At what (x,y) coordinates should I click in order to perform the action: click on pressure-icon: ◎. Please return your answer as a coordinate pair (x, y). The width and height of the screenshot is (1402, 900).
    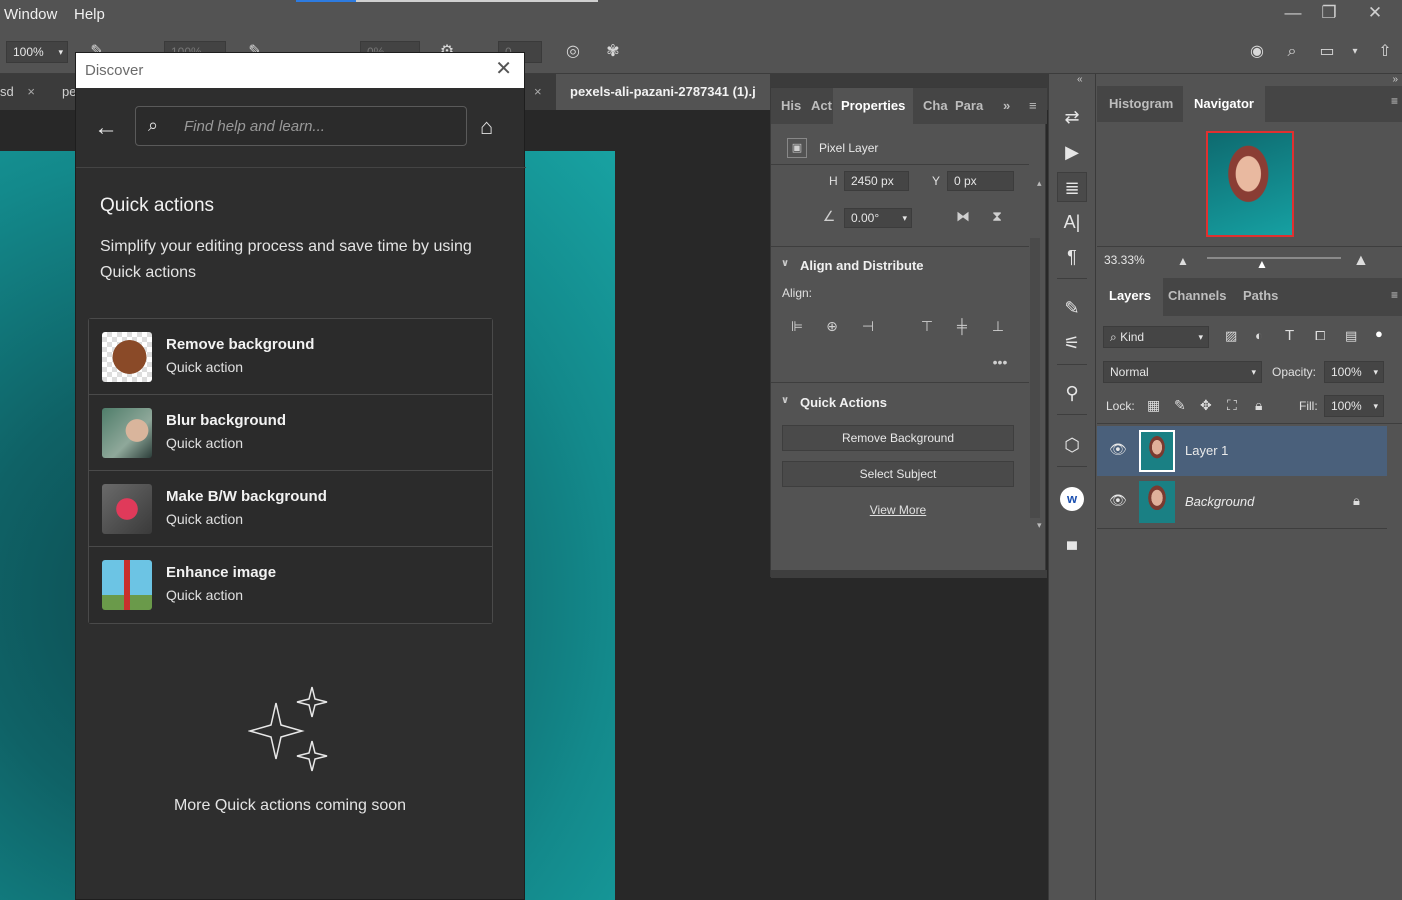
    Looking at the image, I should click on (573, 52).